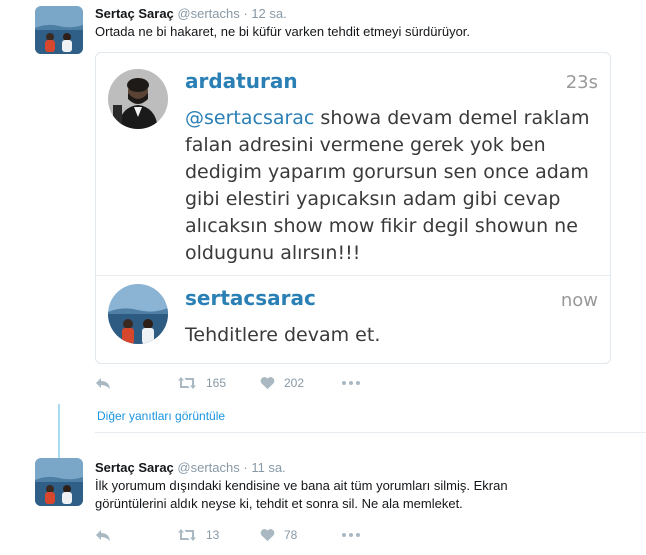  I want to click on like-button: 202, so click(282, 383).